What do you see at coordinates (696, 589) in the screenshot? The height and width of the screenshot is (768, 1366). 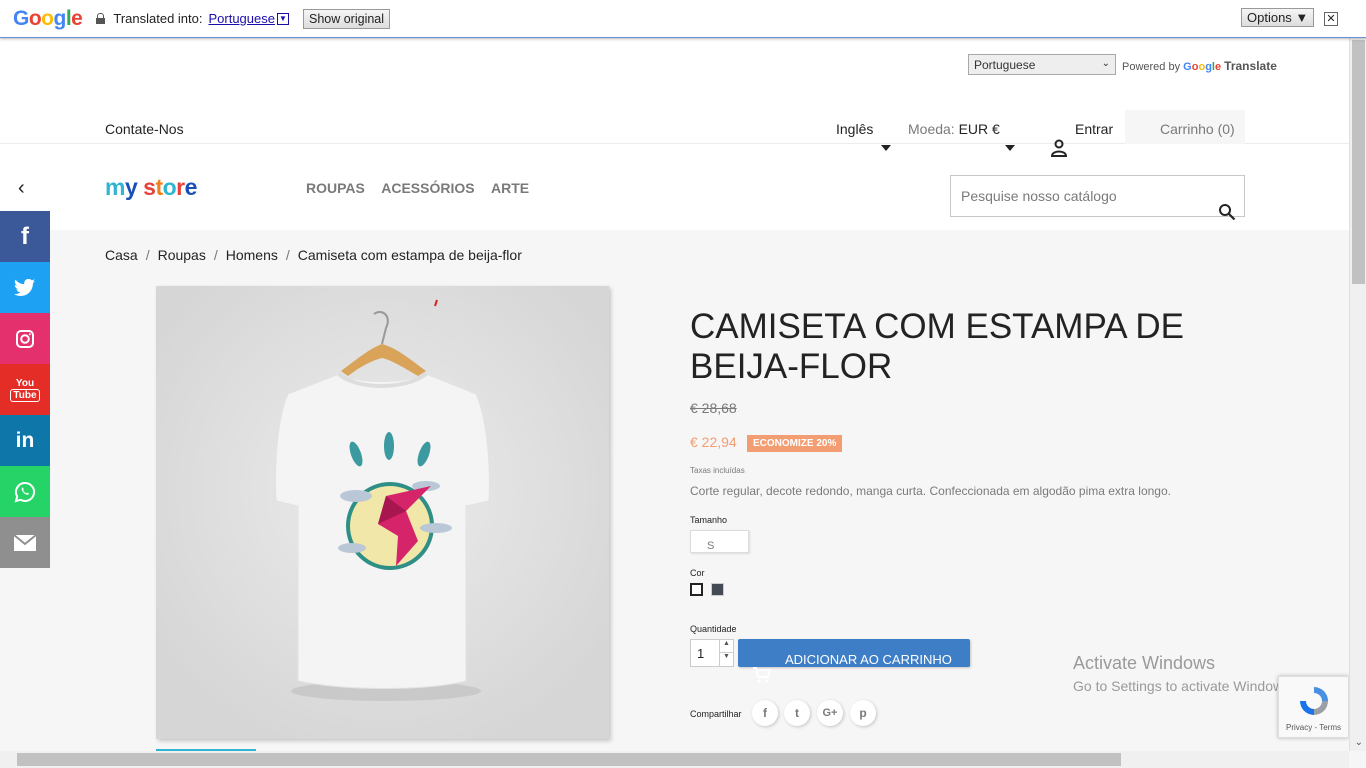 I see `color-swatch-white` at bounding box center [696, 589].